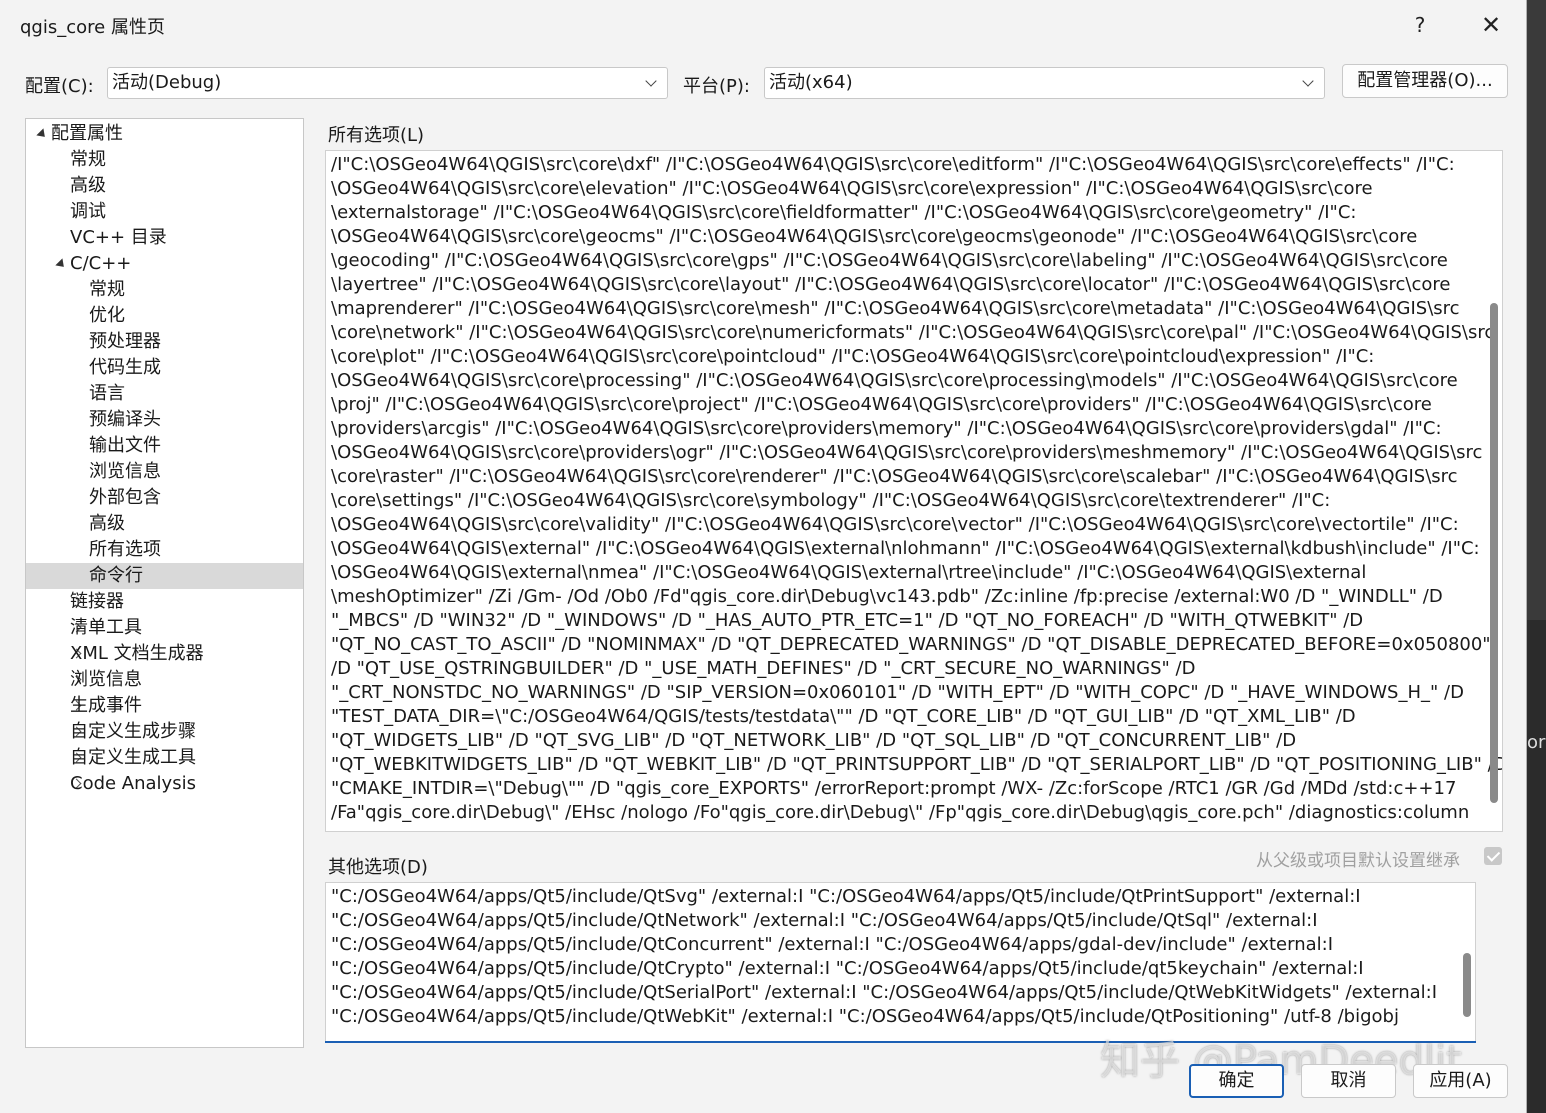 This screenshot has height=1113, width=1546. Describe the element at coordinates (164, 758) in the screenshot. I see `tree-item: 自定义生成工具` at that location.